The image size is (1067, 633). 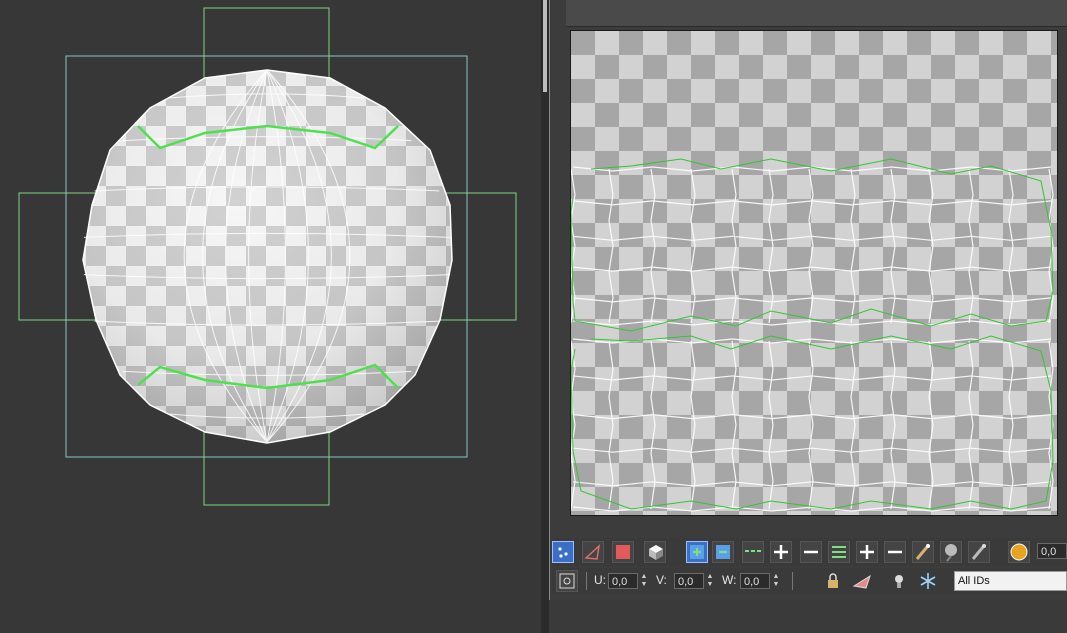 I want to click on loop-shrink-icon, so click(x=811, y=552).